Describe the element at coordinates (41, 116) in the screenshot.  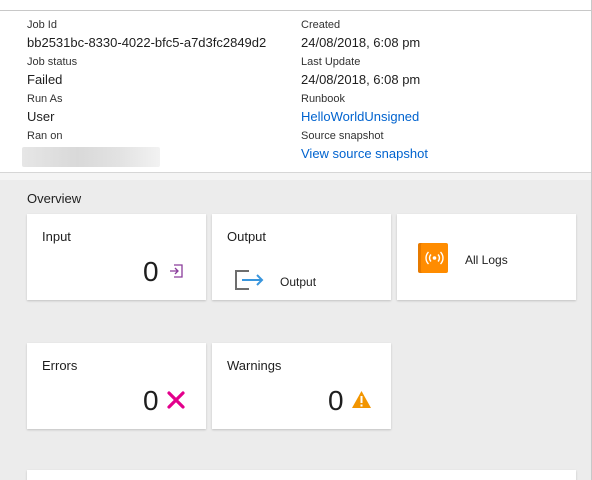
I see `run-as-value: User` at that location.